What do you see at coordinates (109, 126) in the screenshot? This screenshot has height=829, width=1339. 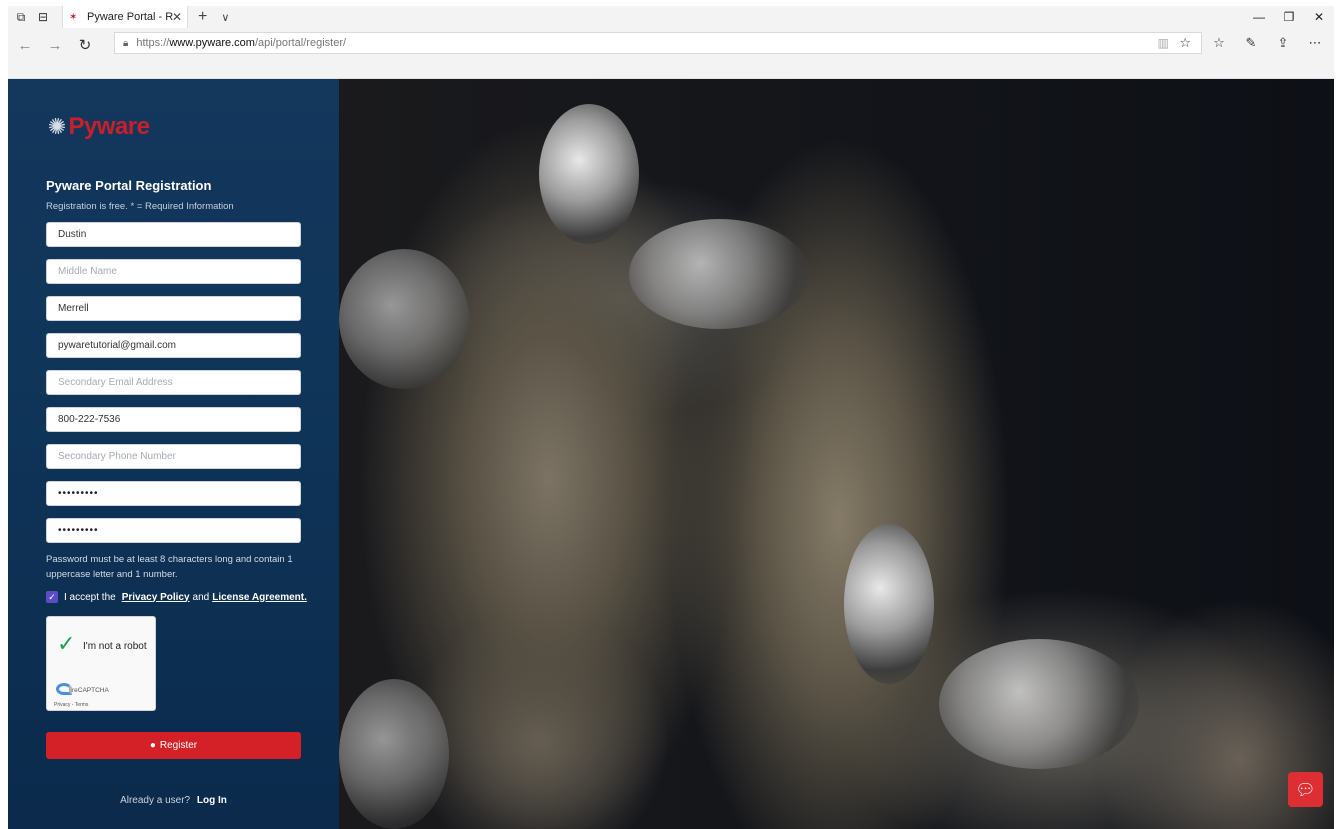 I see `logo-text: Pyware` at bounding box center [109, 126].